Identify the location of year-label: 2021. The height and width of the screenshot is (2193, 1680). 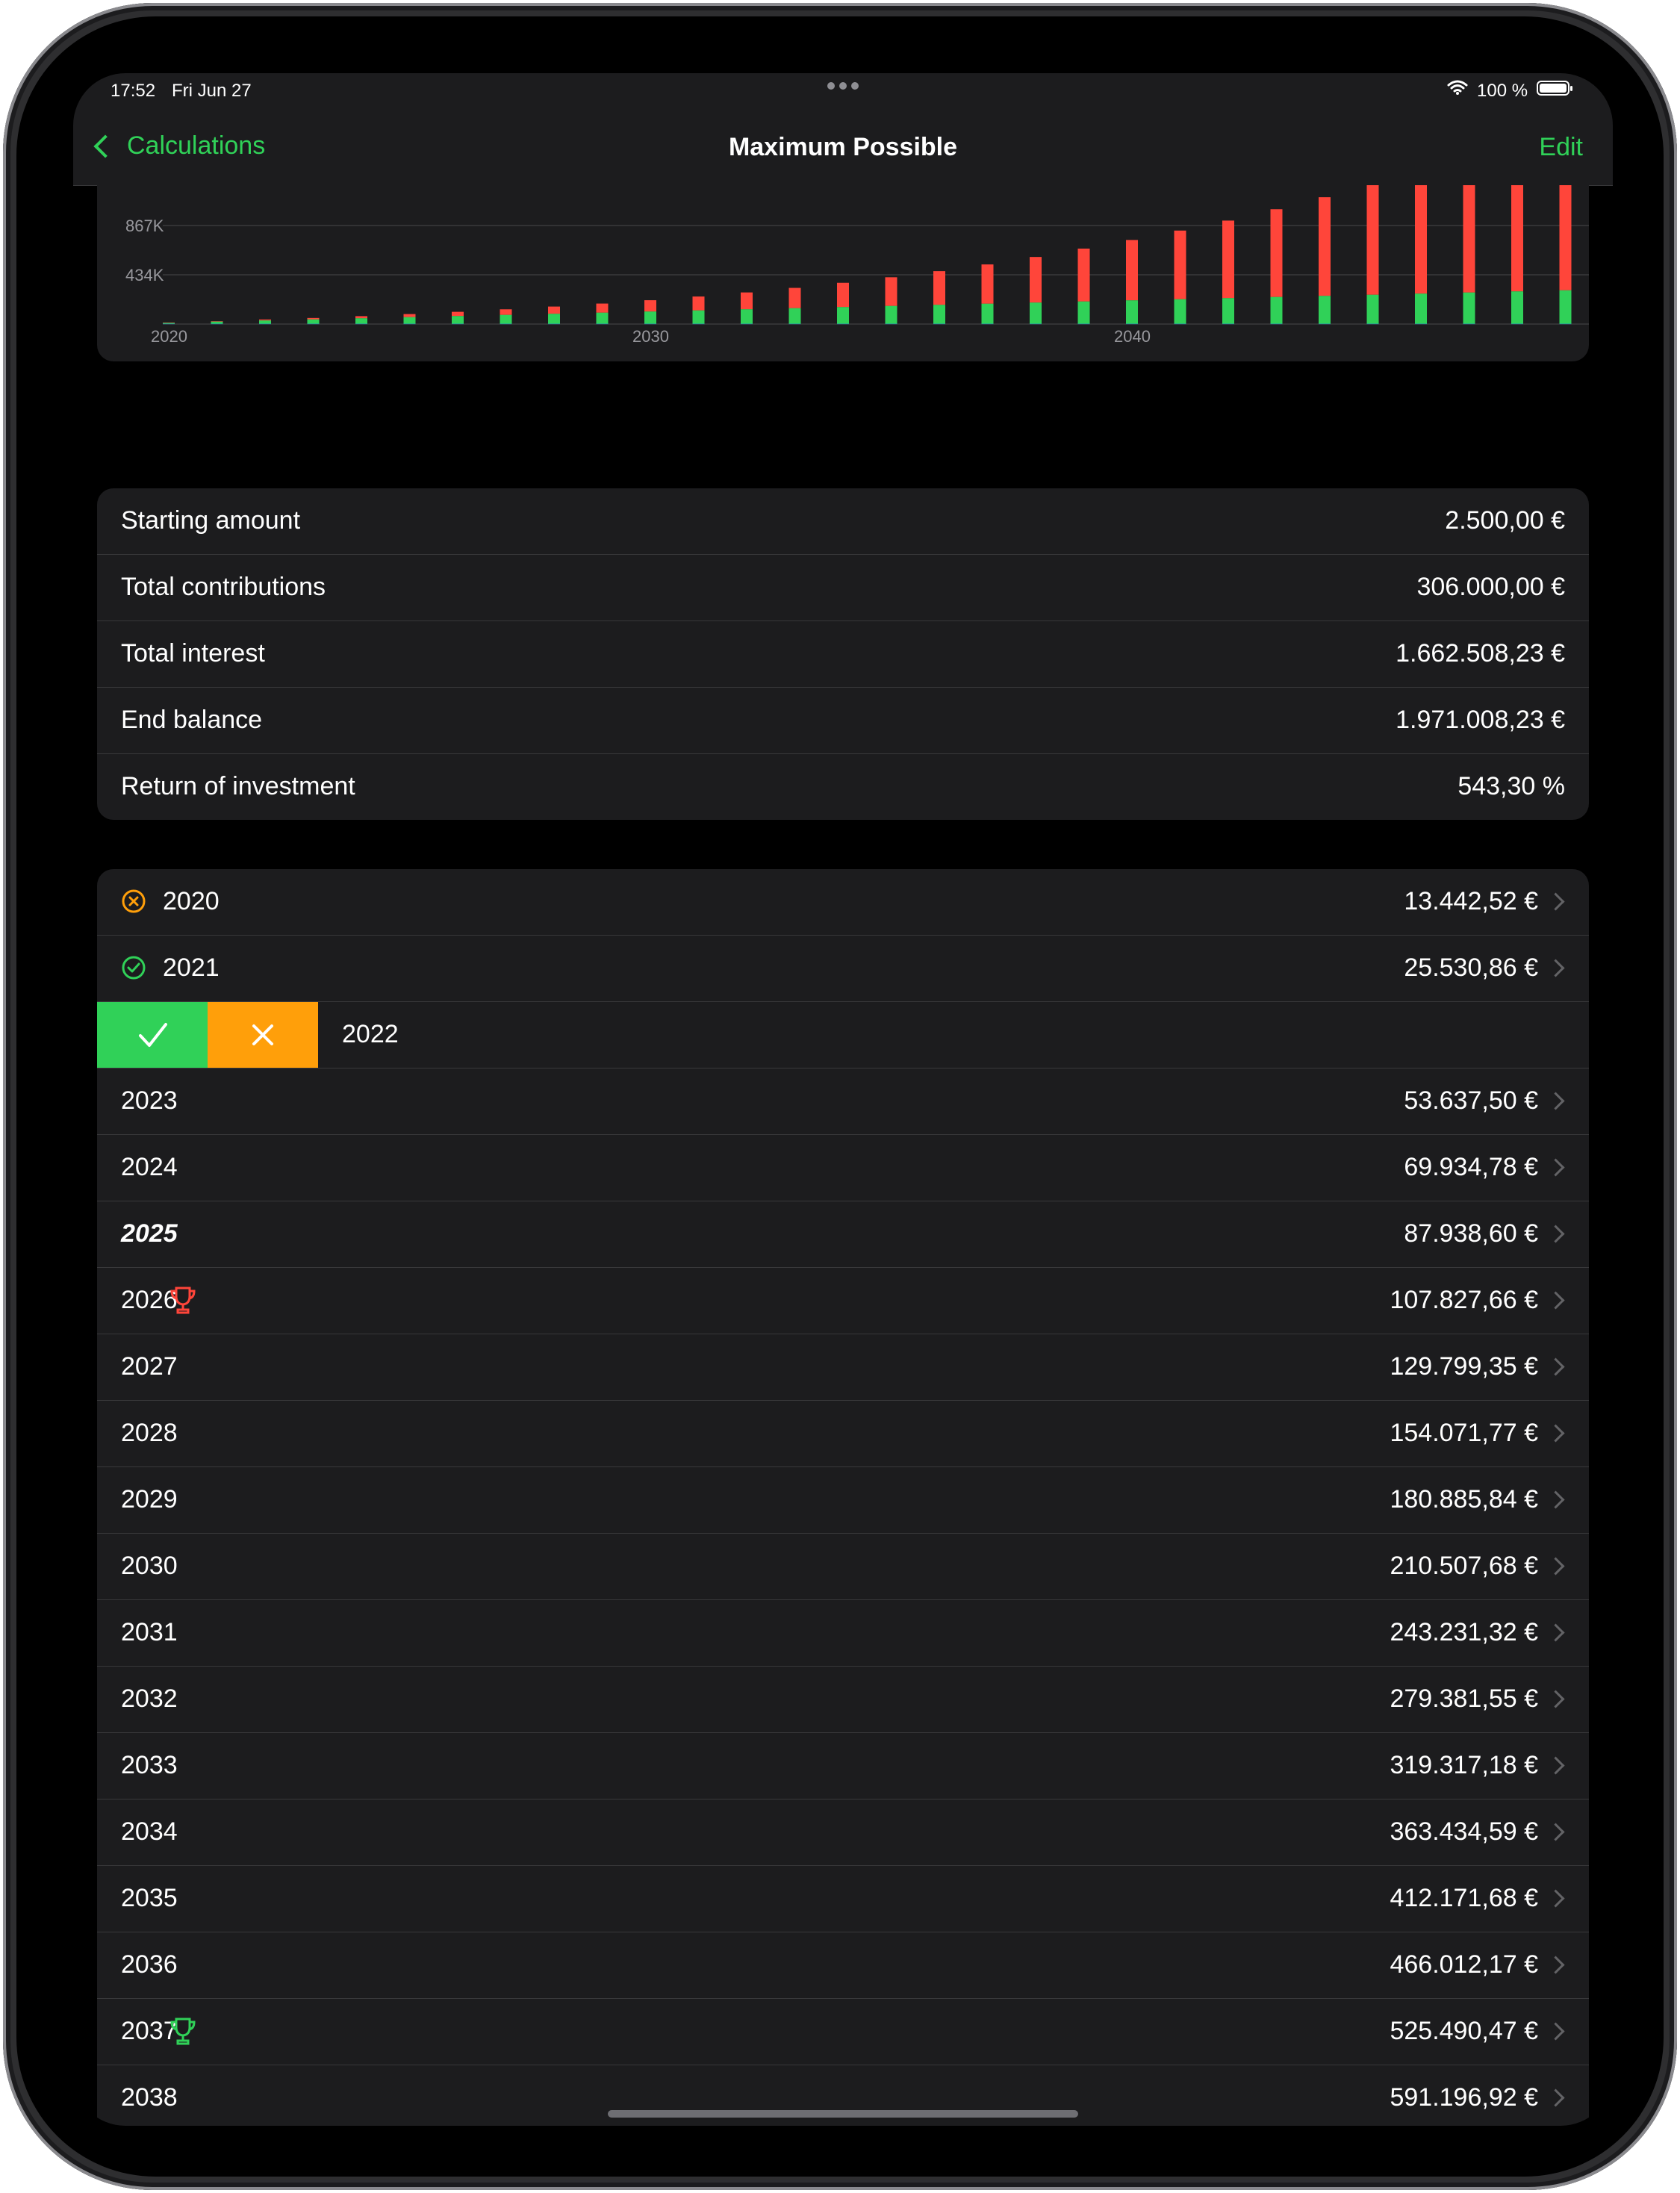
(191, 968).